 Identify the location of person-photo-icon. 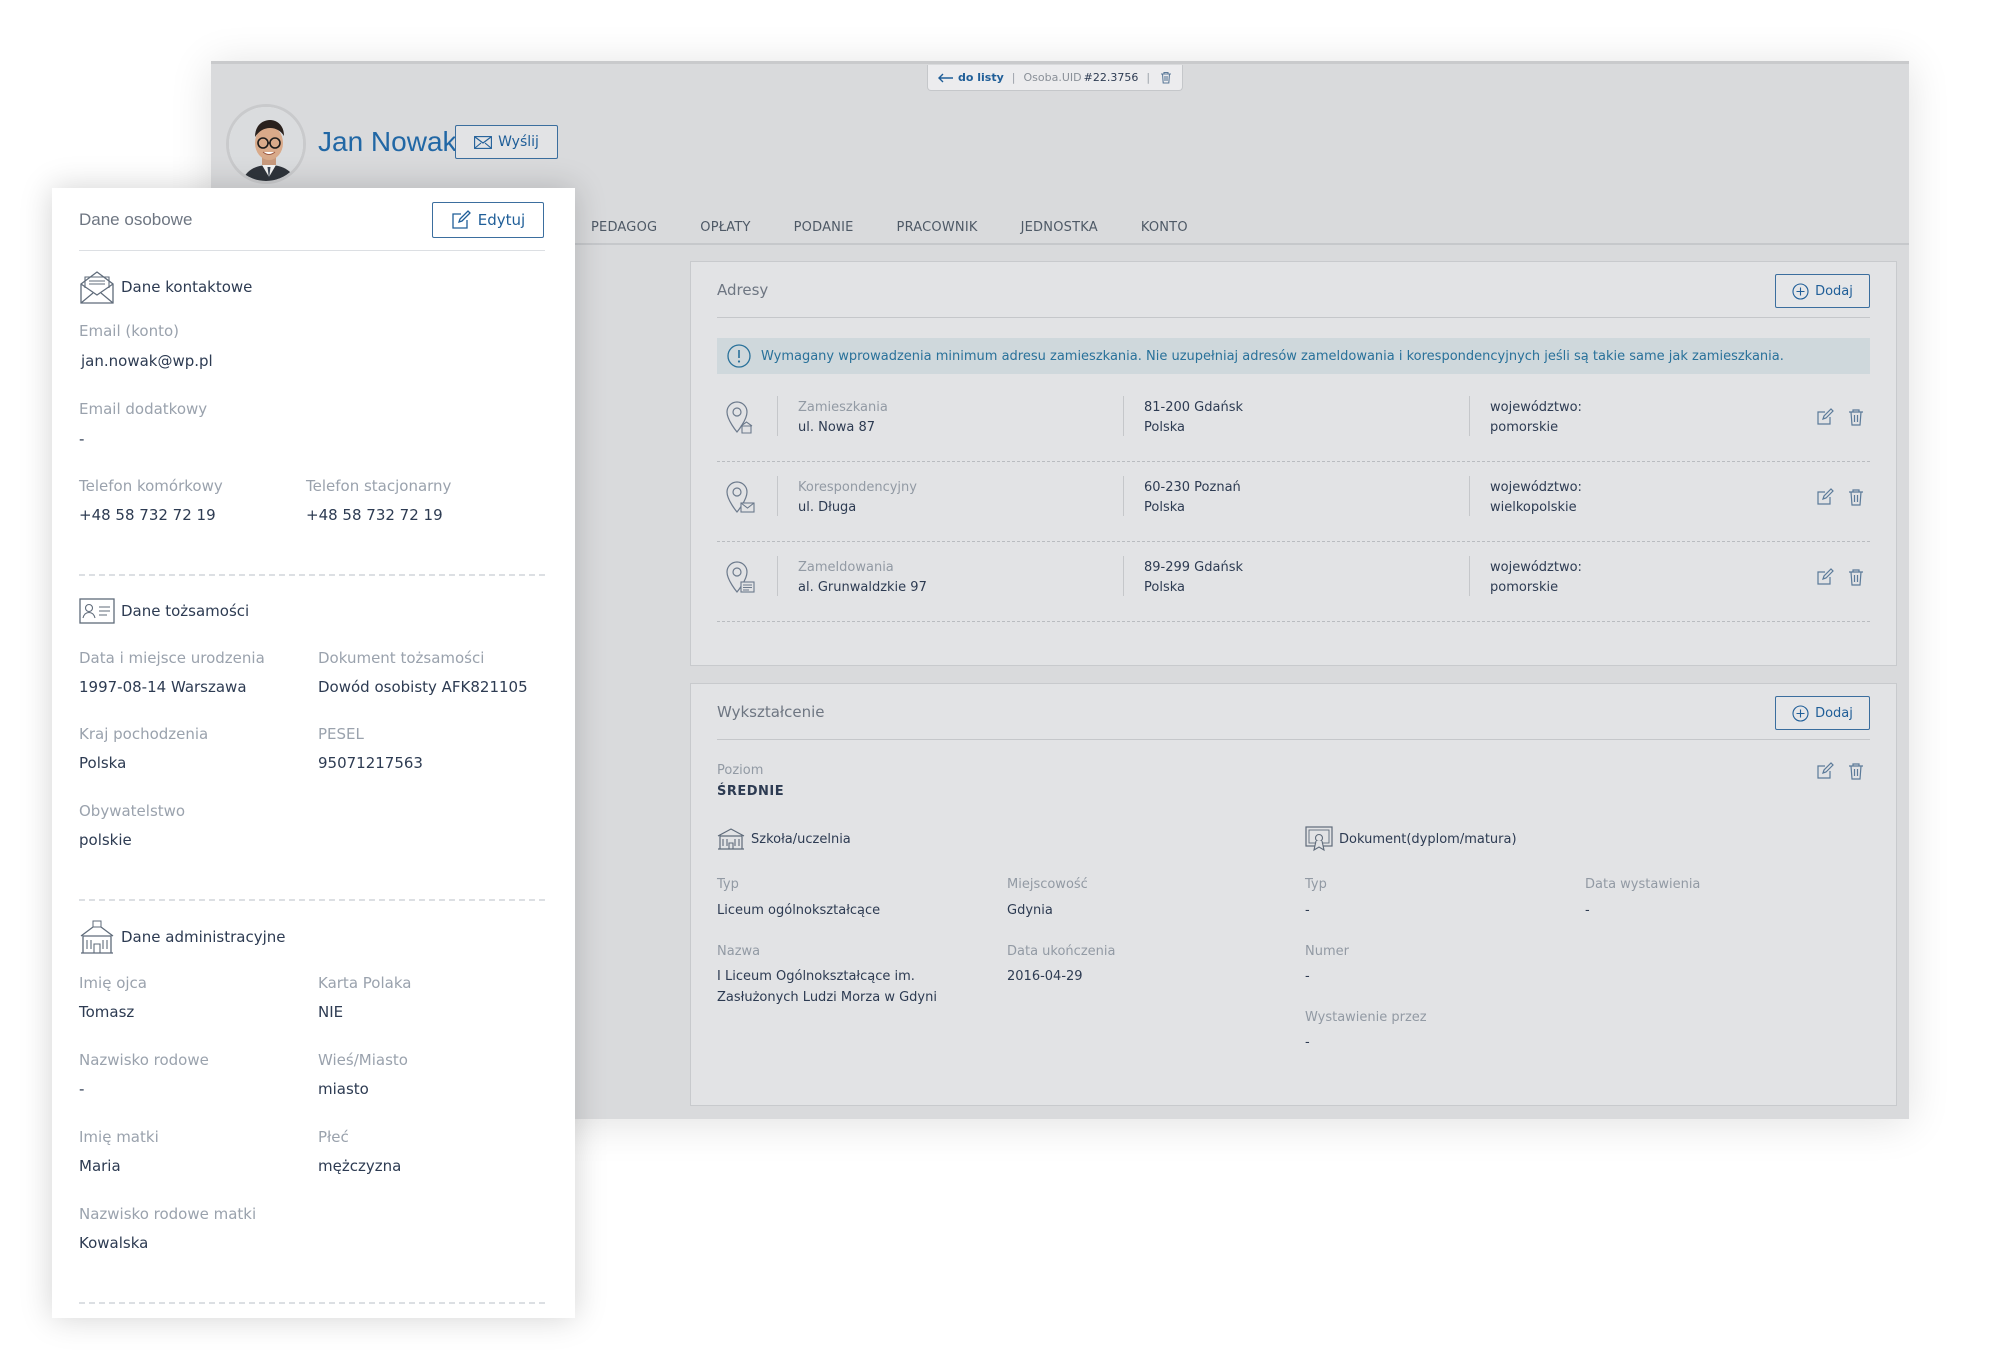
(266, 144).